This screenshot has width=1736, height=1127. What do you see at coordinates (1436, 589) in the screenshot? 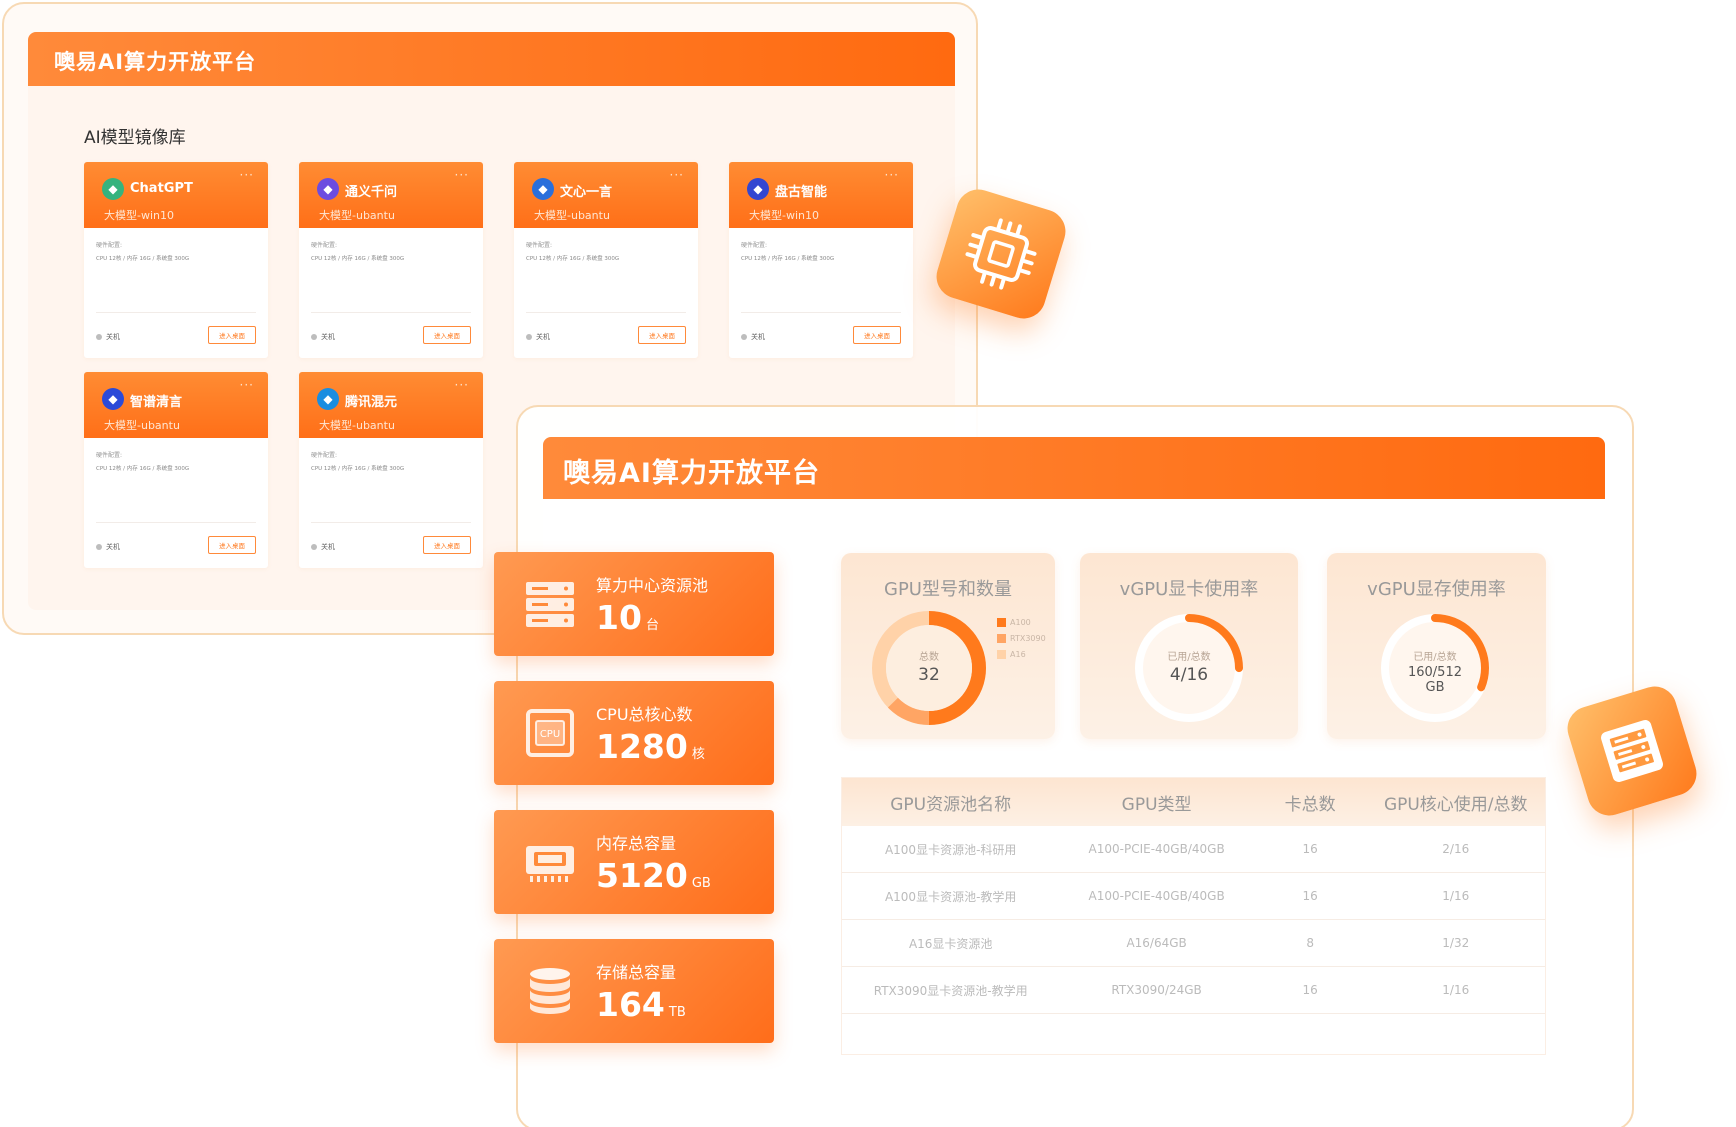
I see `gauge-title: vGPU显存使用率` at bounding box center [1436, 589].